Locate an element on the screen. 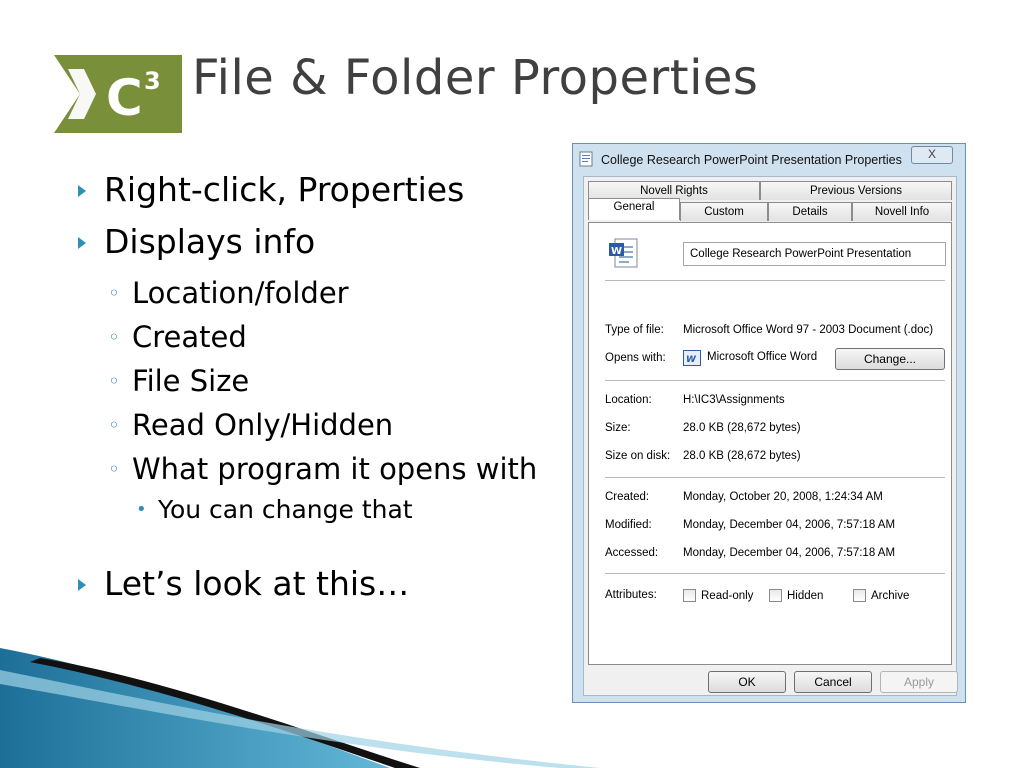 This screenshot has height=768, width=1024. size-on-disk-value: 28.0 KB (28,672 bytes) is located at coordinates (742, 456).